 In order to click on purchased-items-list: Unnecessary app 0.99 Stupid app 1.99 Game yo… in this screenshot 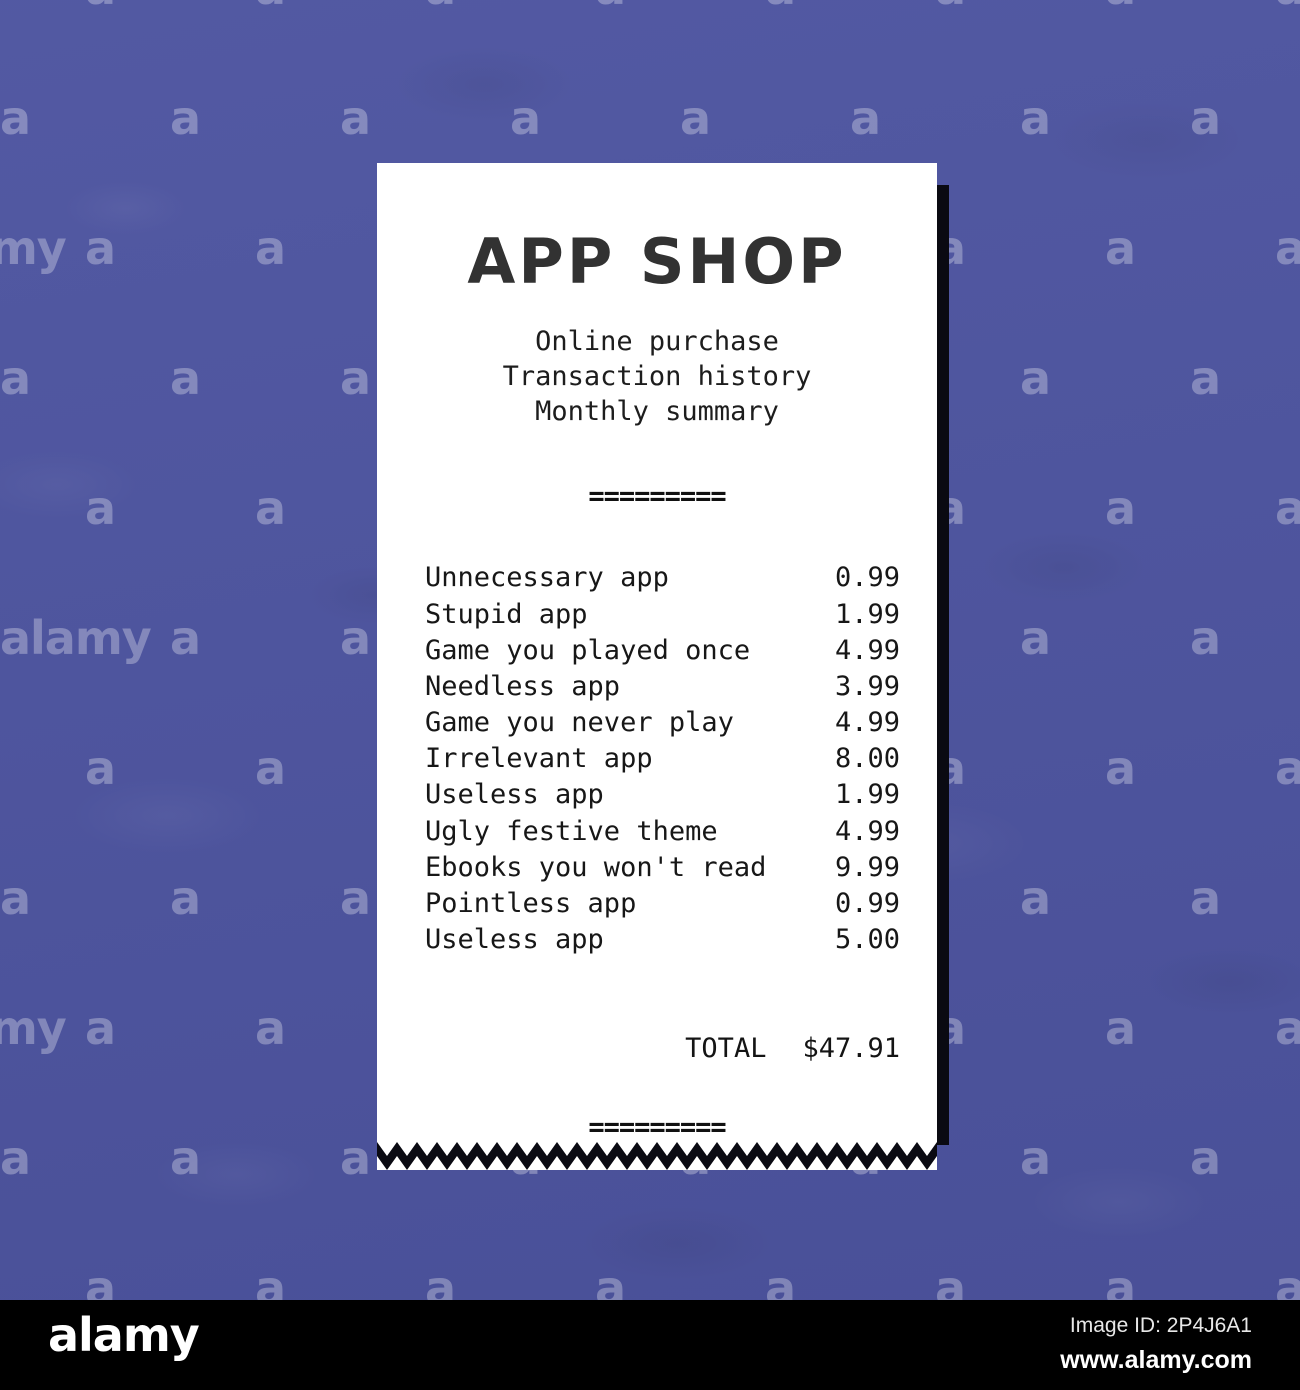, I will do `click(657, 759)`.